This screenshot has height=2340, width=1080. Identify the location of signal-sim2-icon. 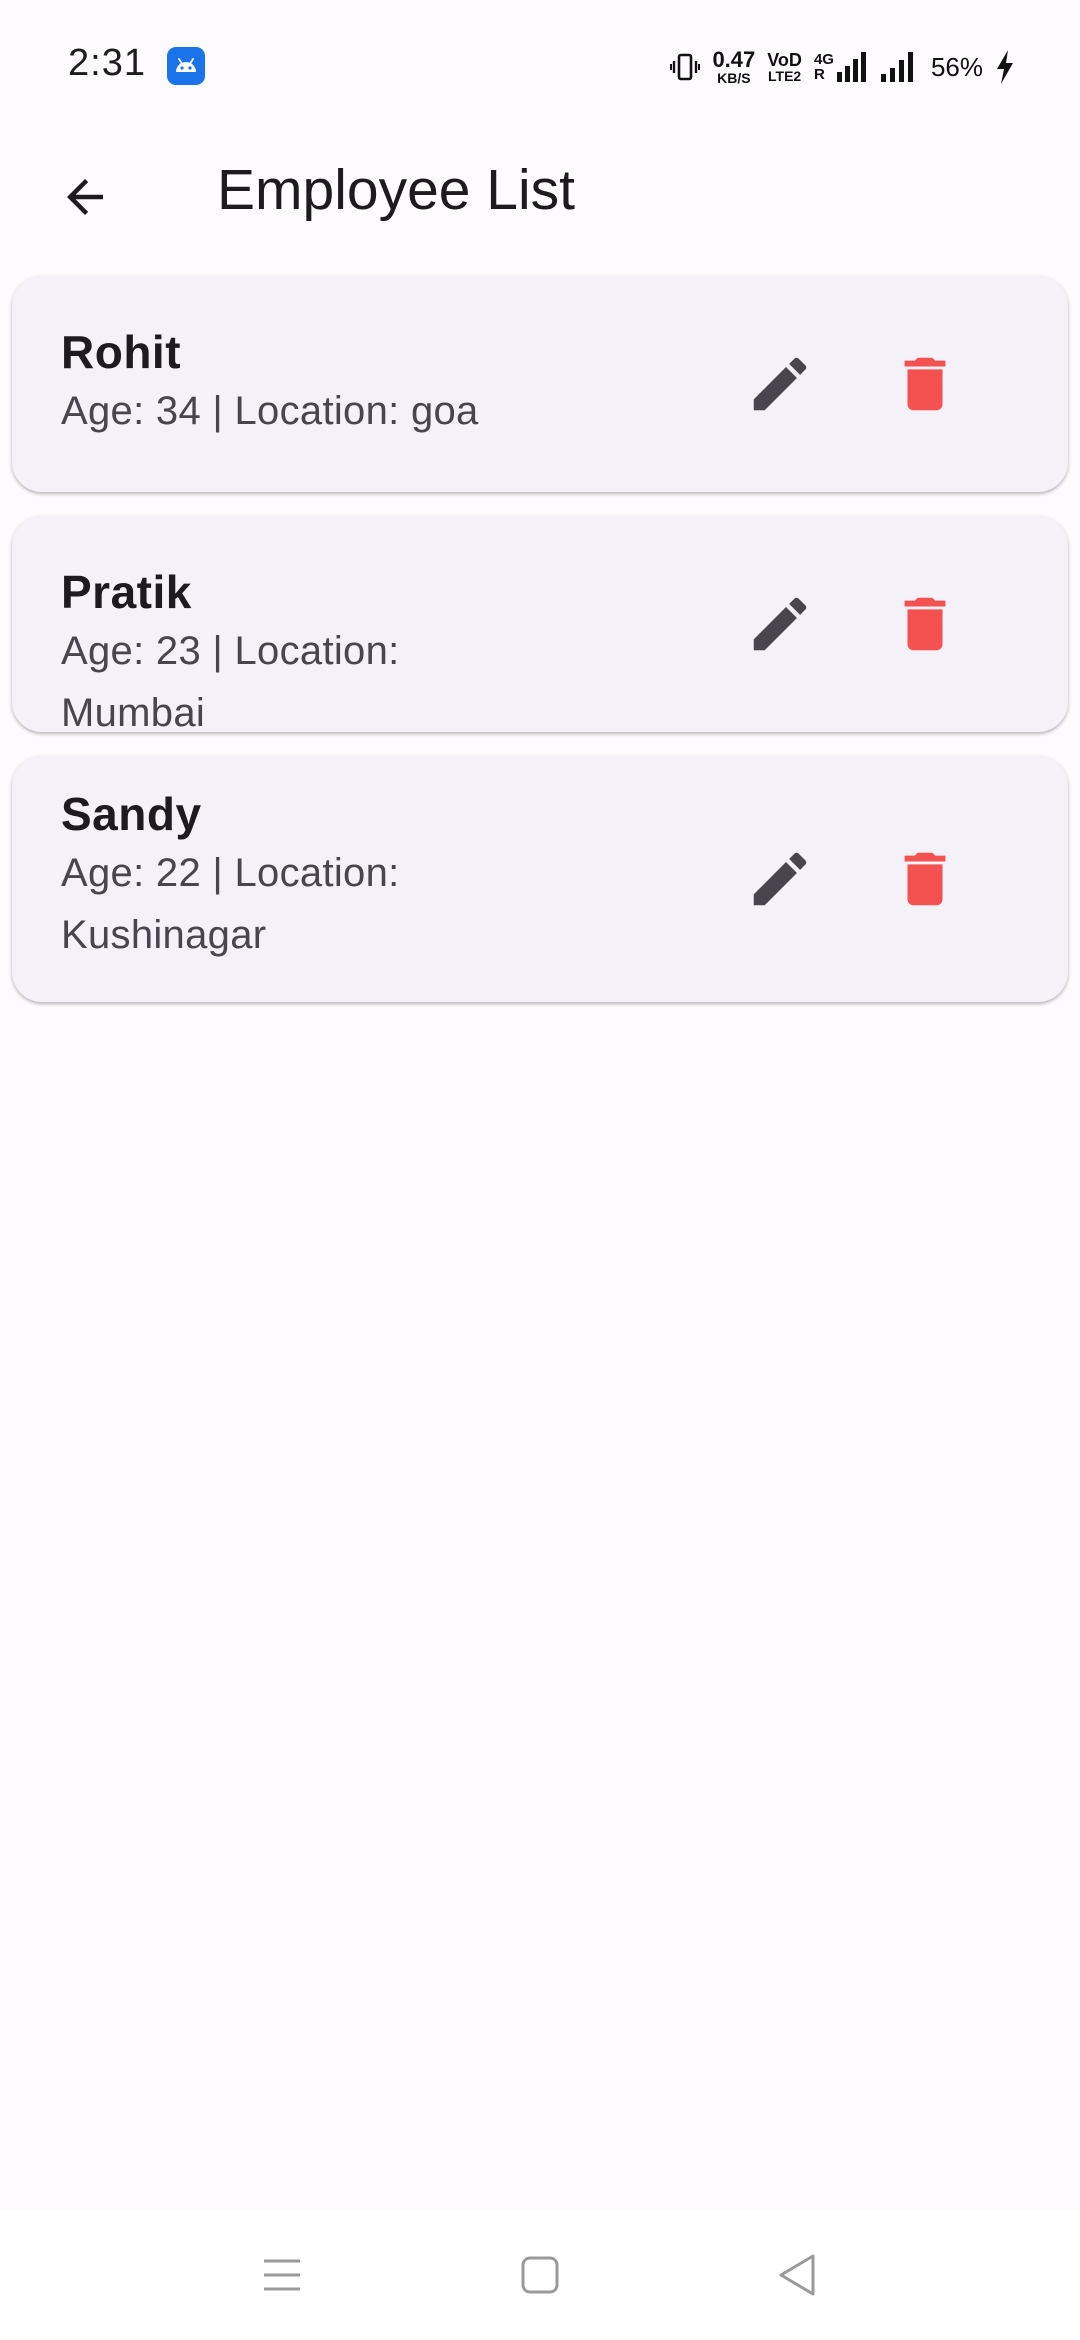
(899, 67).